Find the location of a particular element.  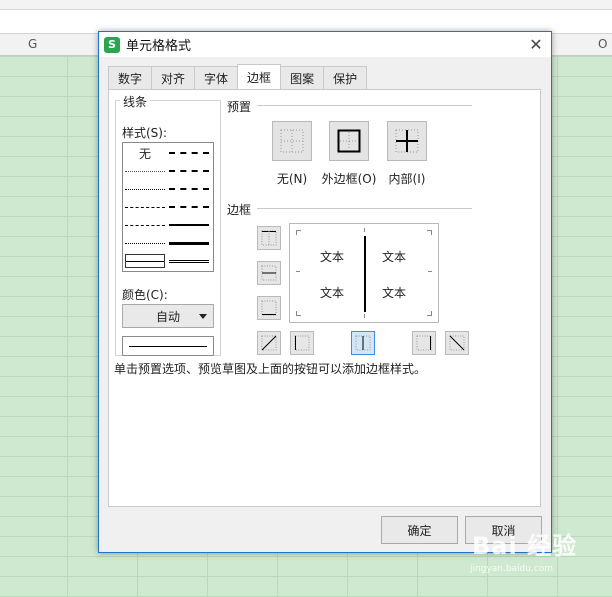

border-inside-icon is located at coordinates (407, 141).